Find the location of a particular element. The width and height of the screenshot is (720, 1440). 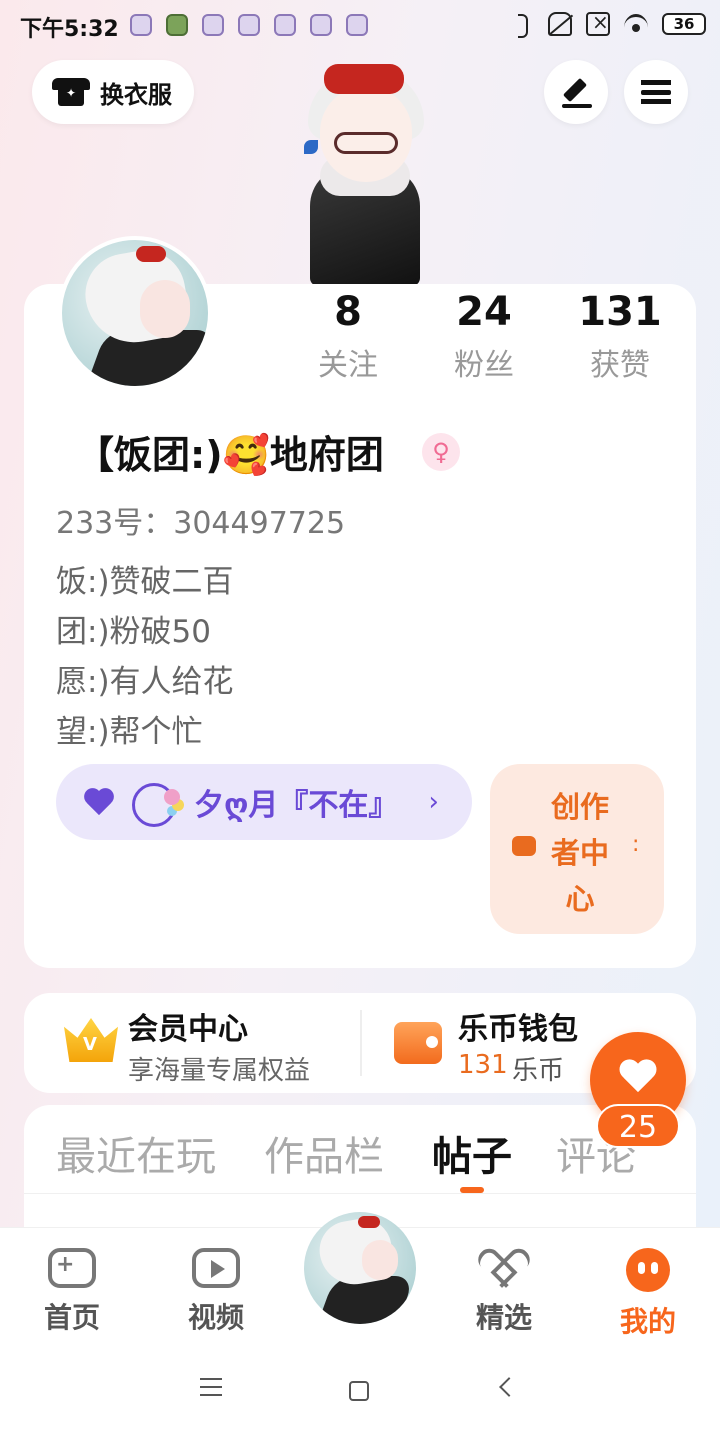

bio-line: 饭:)赞破二百 is located at coordinates (145, 582).